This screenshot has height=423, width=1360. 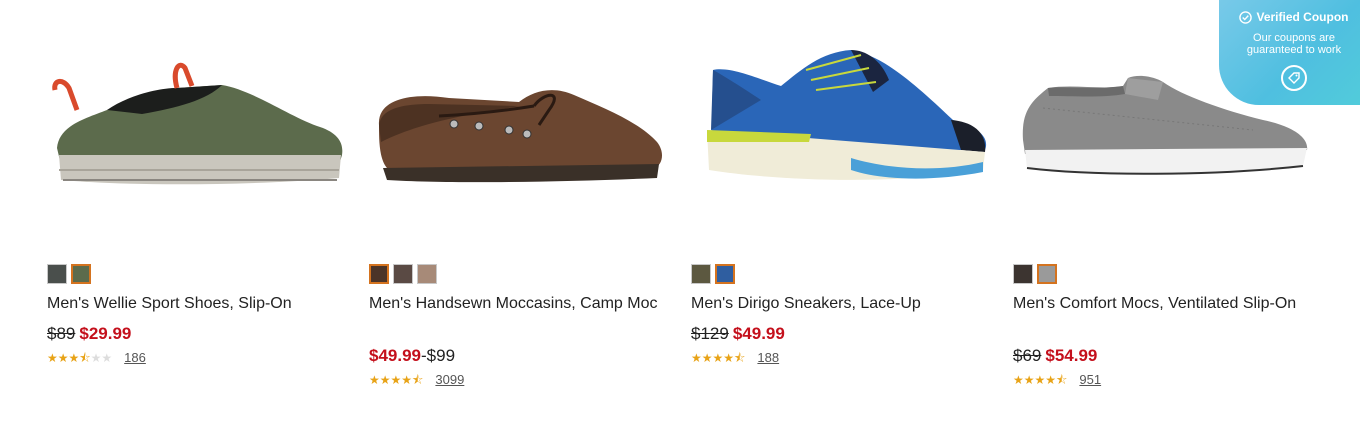 What do you see at coordinates (841, 303) in the screenshot?
I see `product-name: Men's Dirigo Sneakers, Lace-Up` at bounding box center [841, 303].